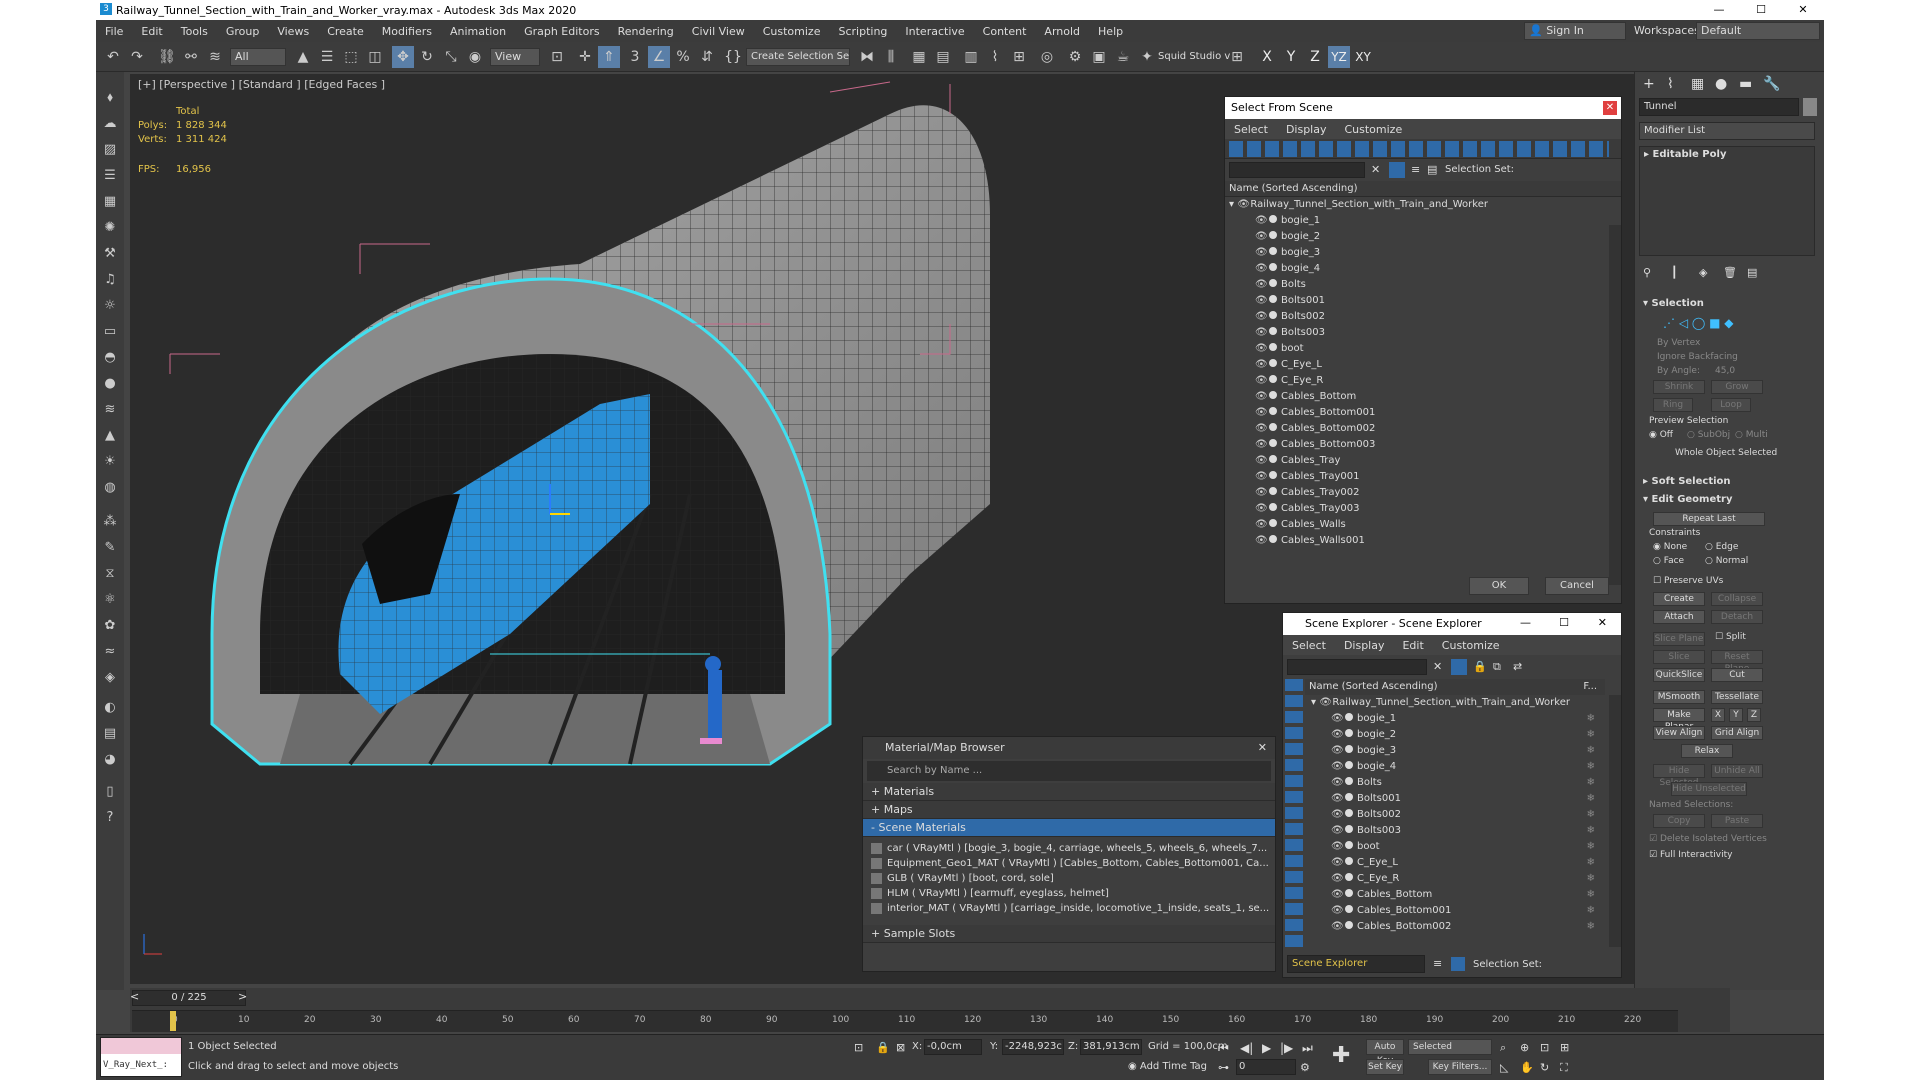 This screenshot has width=1920, height=1080. Describe the element at coordinates (1033, 1047) in the screenshot. I see `y-coord-field: -2248,923c` at that location.